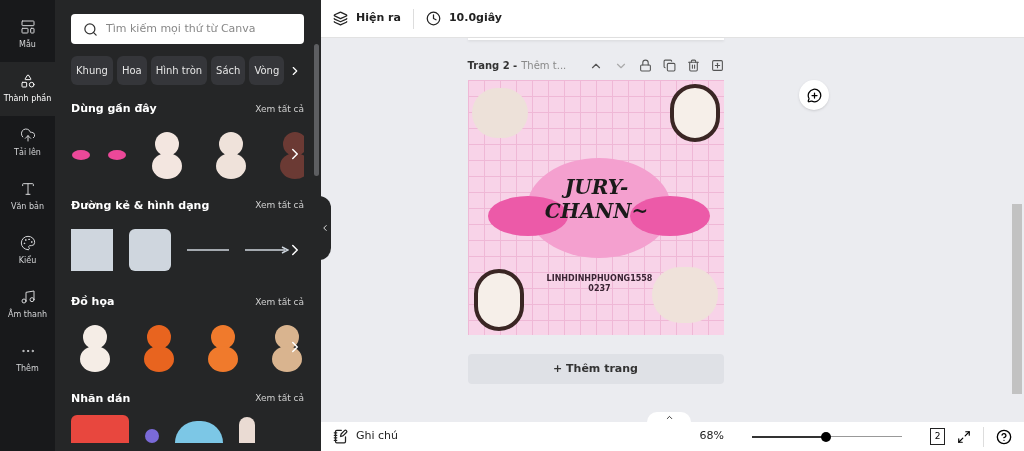 This screenshot has width=1024, height=451. Describe the element at coordinates (367, 18) in the screenshot. I see `animate-button: Hiện ra` at that location.